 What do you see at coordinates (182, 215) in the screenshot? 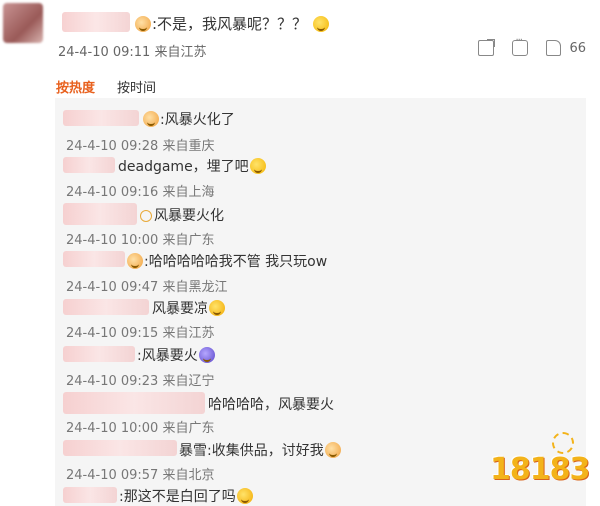
I see `reply-text: 风暴要火化` at bounding box center [182, 215].